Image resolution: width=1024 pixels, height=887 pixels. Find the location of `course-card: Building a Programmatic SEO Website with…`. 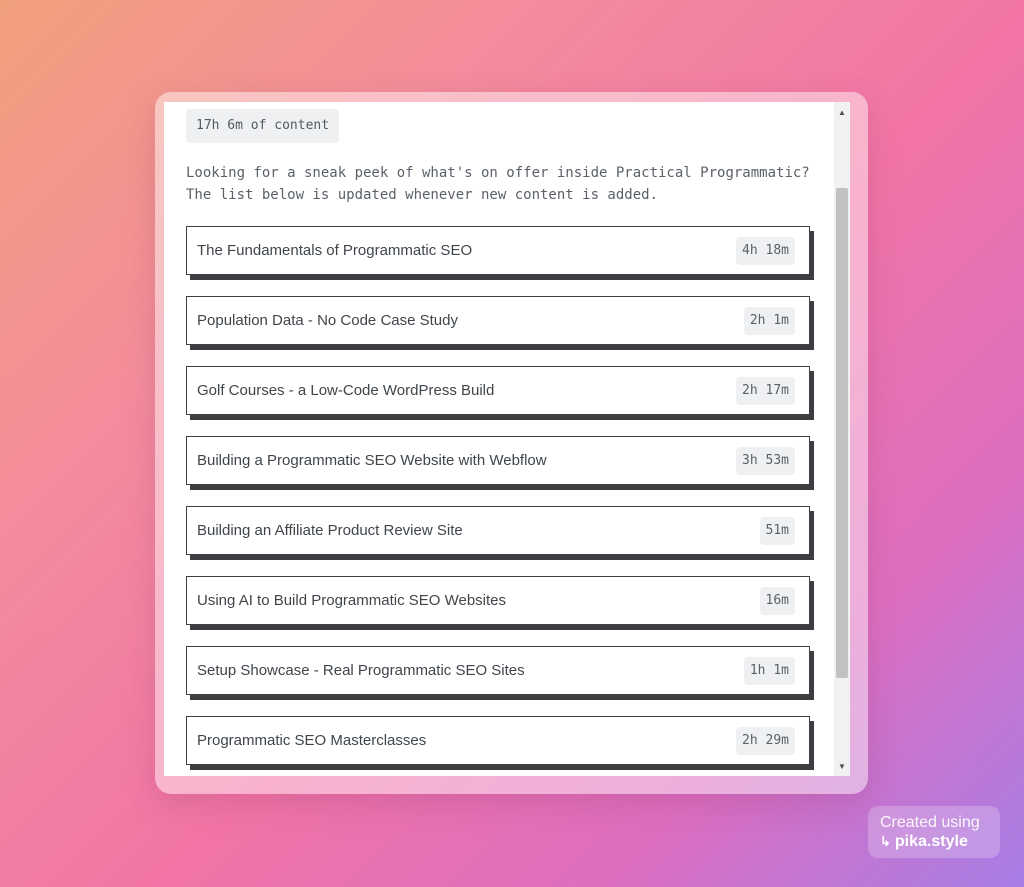

course-card: Building a Programmatic SEO Website with… is located at coordinates (498, 460).